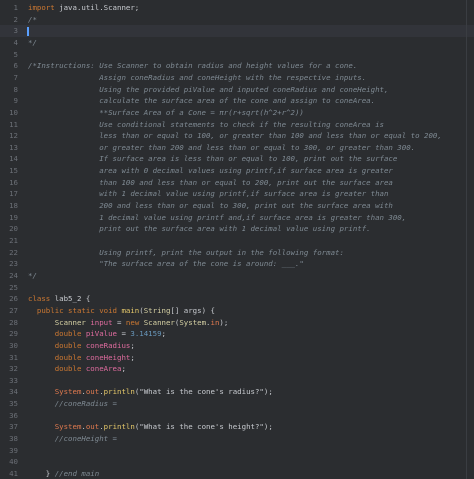 The image size is (474, 479). I want to click on code-line: 21, so click(237, 241).